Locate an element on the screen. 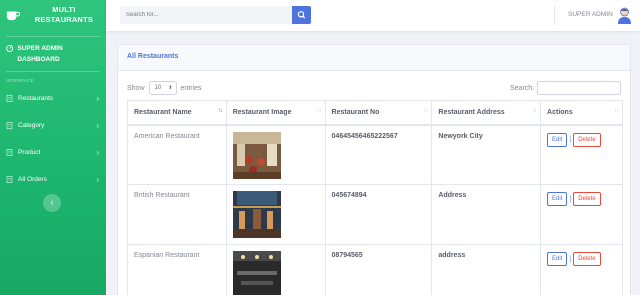 The width and height of the screenshot is (640, 295). sidebar-item-product: Product › is located at coordinates (53, 152).